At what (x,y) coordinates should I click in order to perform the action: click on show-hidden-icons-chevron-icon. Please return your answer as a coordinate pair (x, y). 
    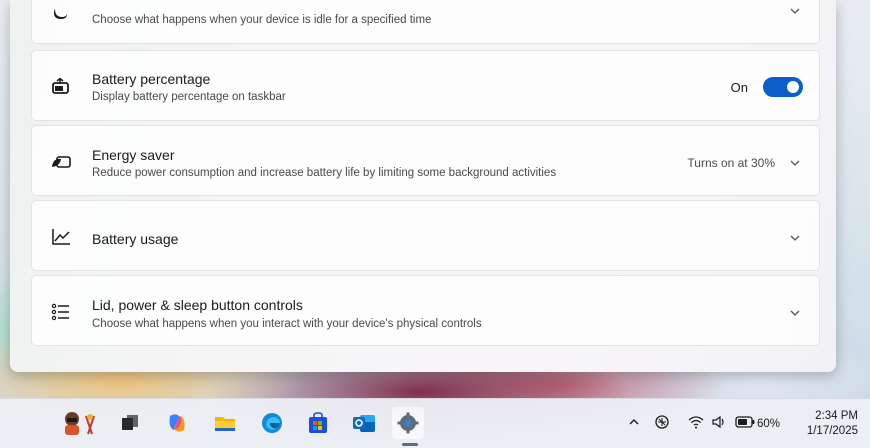
    Looking at the image, I should click on (634, 423).